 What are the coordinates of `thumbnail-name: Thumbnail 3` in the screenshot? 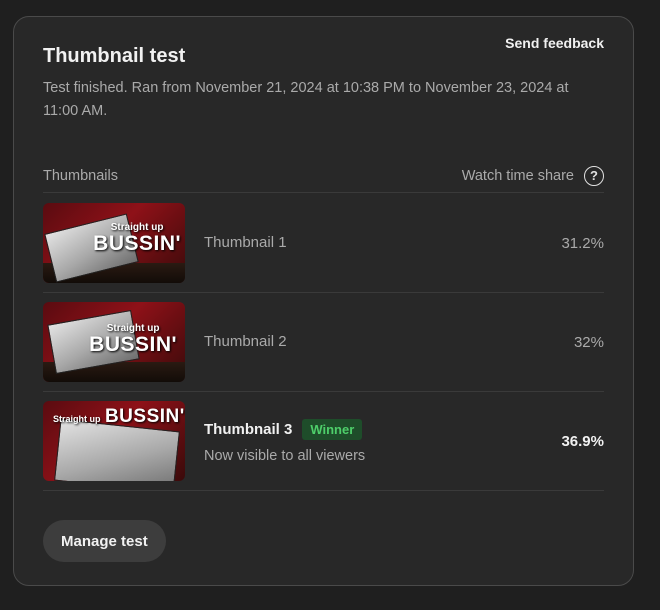 It's located at (248, 429).